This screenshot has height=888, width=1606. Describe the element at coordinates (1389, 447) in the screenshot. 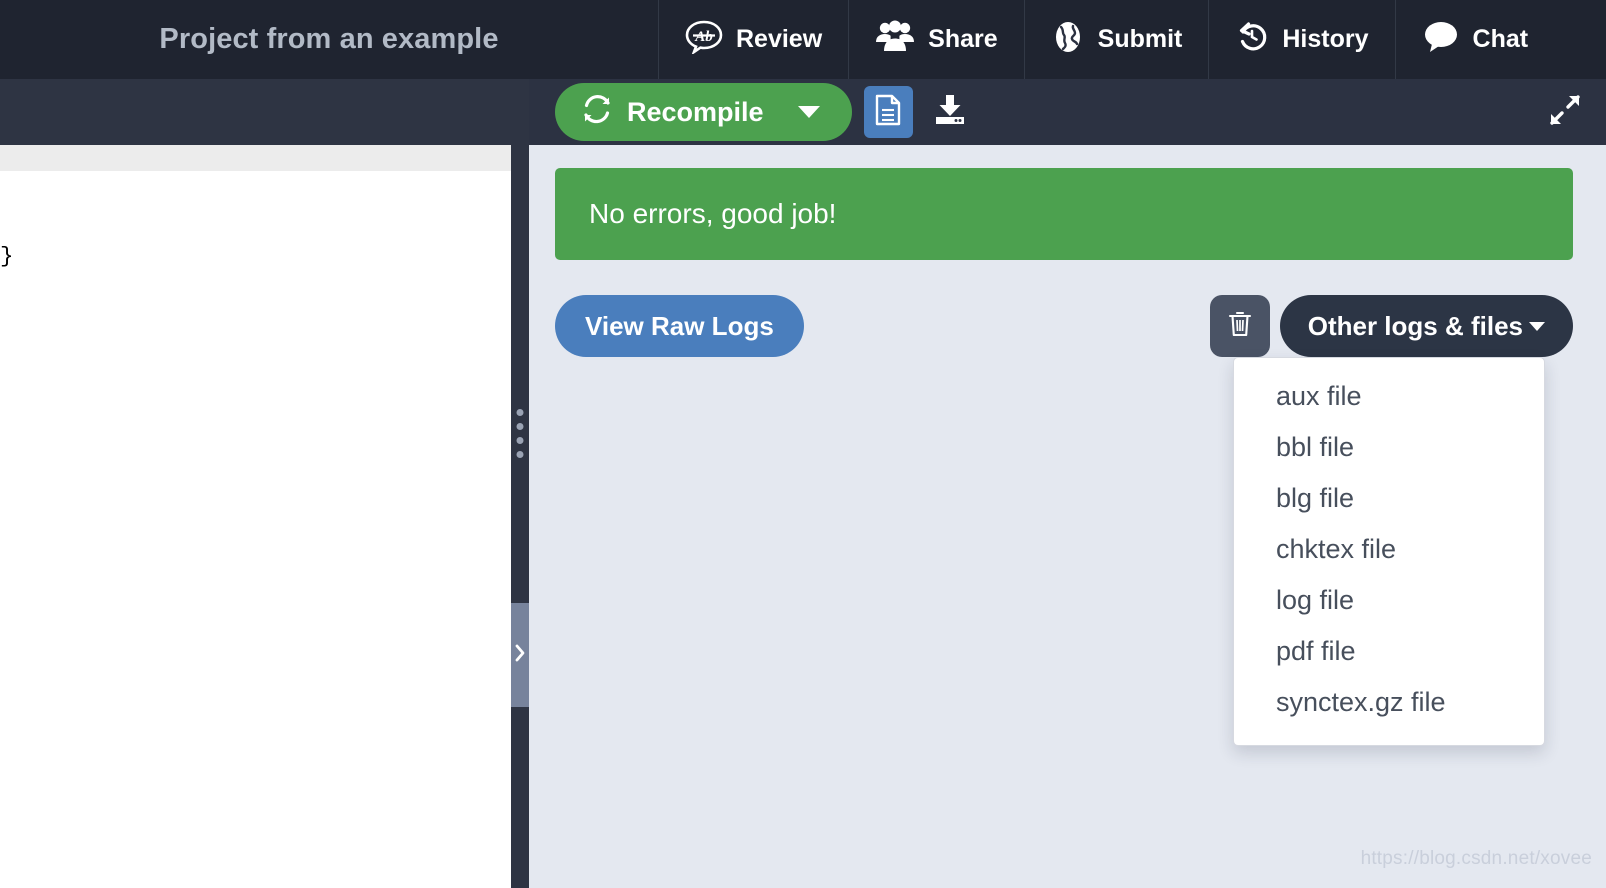

I see `dropdown-item-bbl: bbl file` at that location.